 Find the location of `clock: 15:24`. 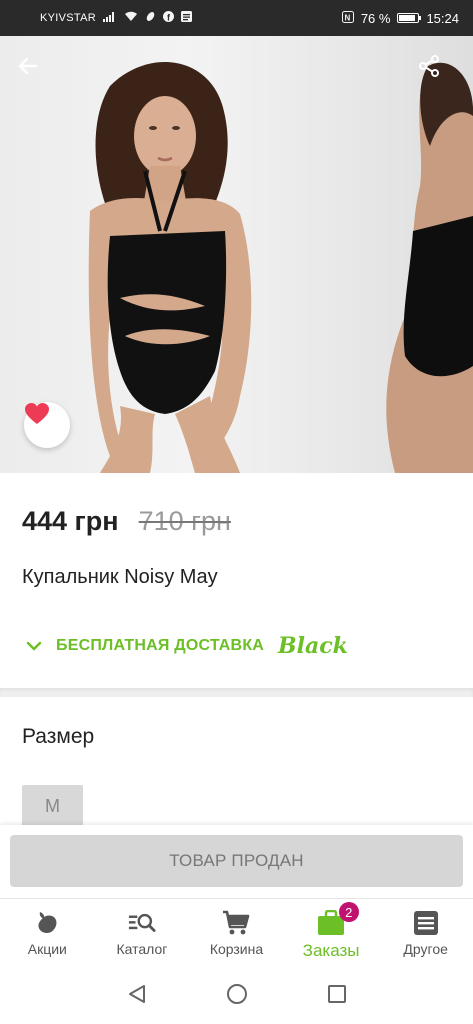

clock: 15:24 is located at coordinates (442, 18).